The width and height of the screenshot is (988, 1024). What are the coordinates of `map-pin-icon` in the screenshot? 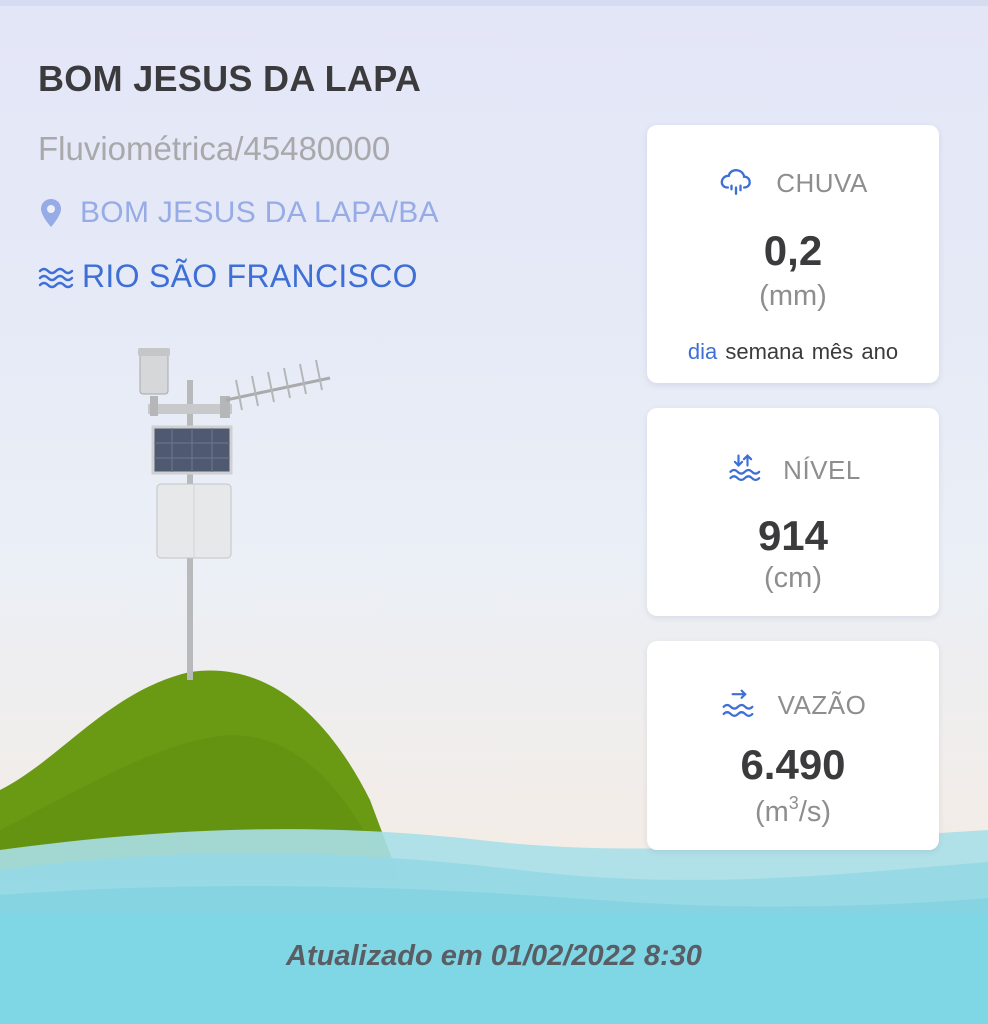 It's located at (51, 213).